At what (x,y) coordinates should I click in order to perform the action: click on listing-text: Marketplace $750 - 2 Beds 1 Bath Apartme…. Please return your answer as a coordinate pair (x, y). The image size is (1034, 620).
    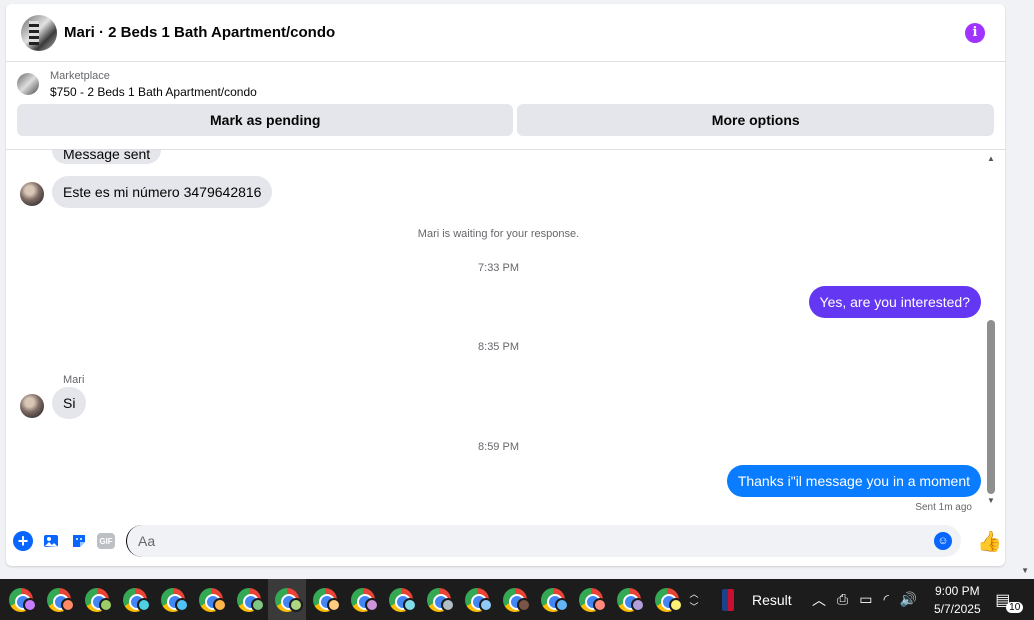
    Looking at the image, I should click on (153, 84).